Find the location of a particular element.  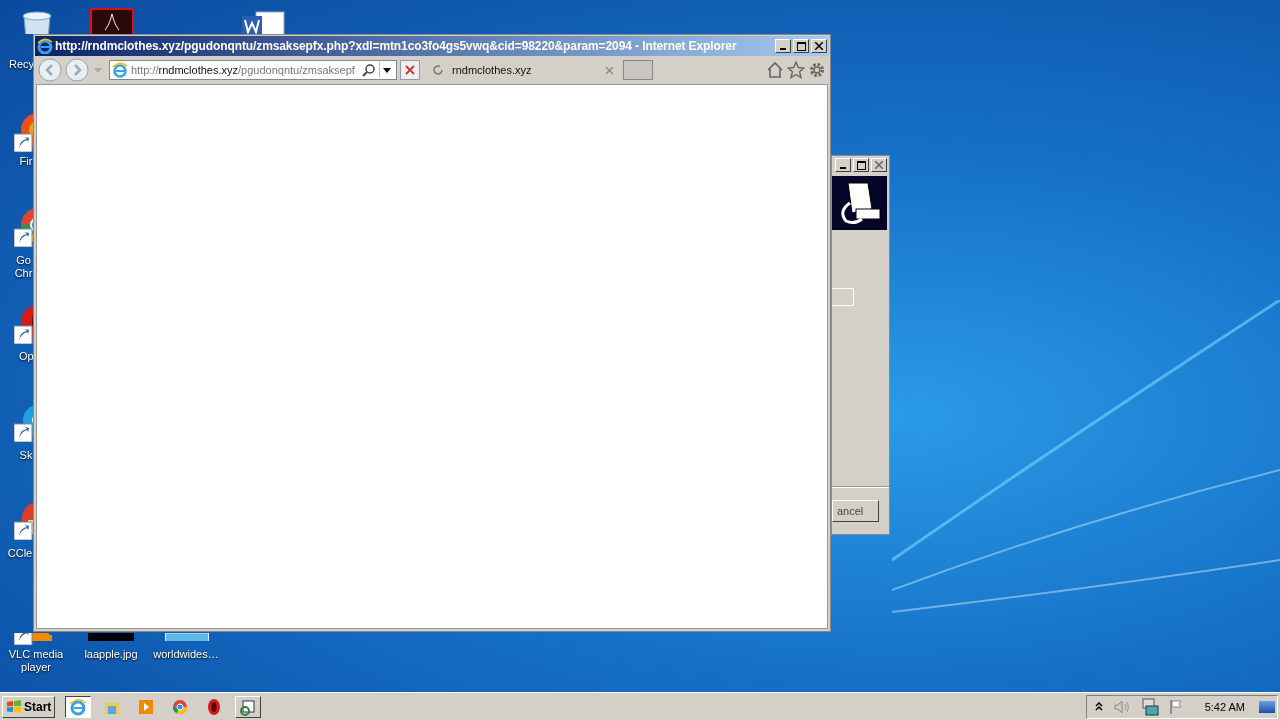

address-url: http://rndmclothes.xyz/pgudonqntu/zmsaksepf is located at coordinates (243, 70).